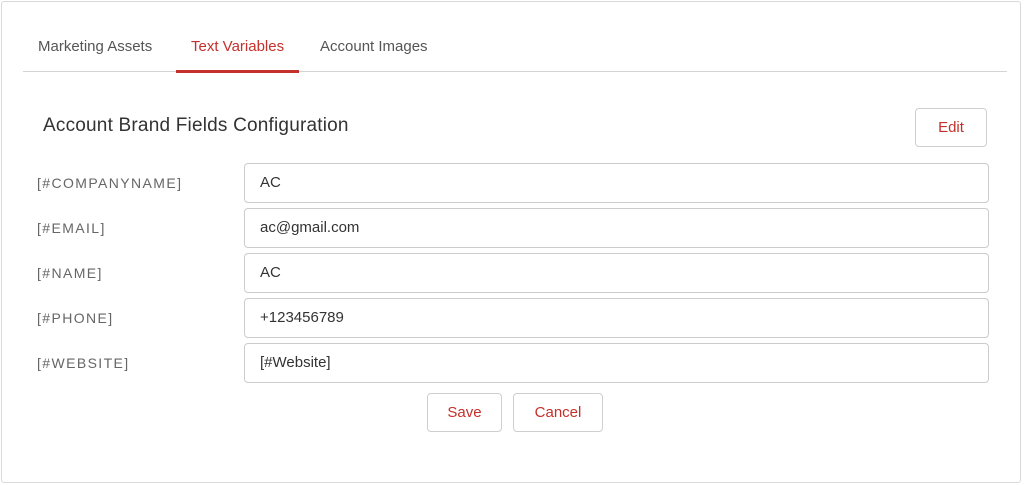 This screenshot has width=1024, height=485. I want to click on tab-account-images: Account Images, so click(374, 50).